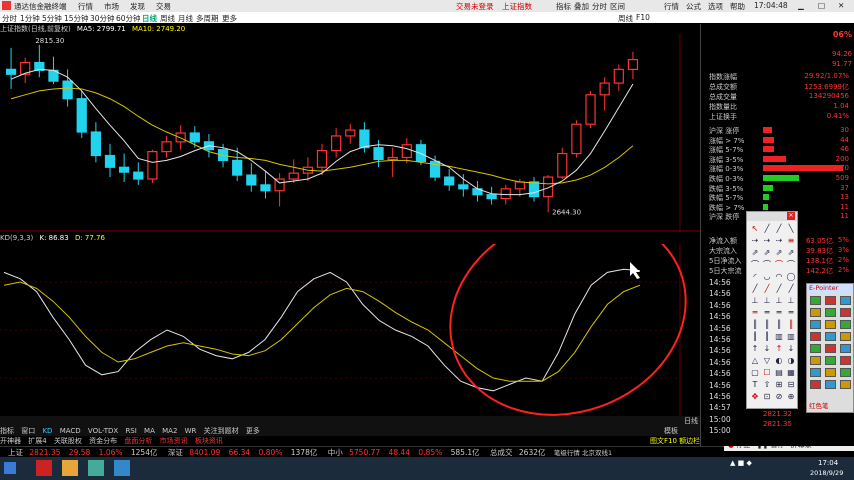  I want to click on browser-icon, so click(122, 468).